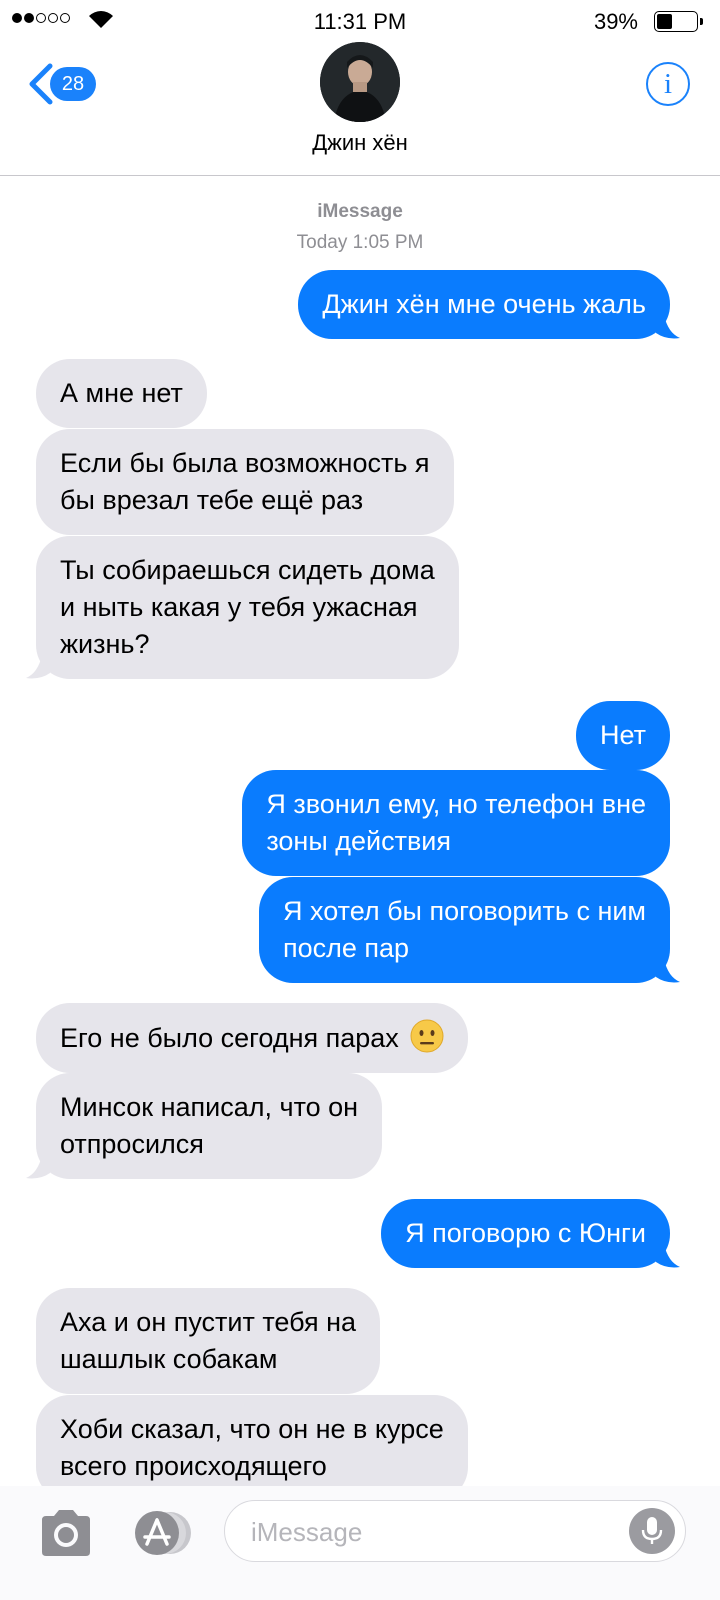 The width and height of the screenshot is (720, 1600). I want to click on message-line: всего происходящего, so click(193, 1466).